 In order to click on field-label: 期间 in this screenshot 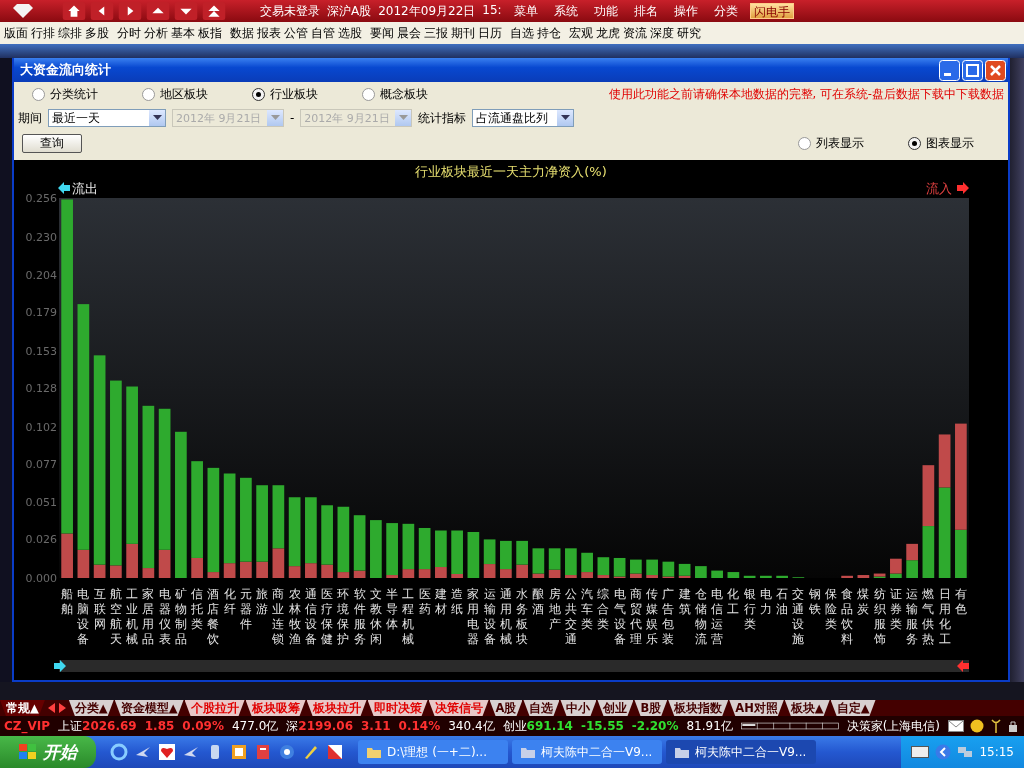, I will do `click(30, 118)`.